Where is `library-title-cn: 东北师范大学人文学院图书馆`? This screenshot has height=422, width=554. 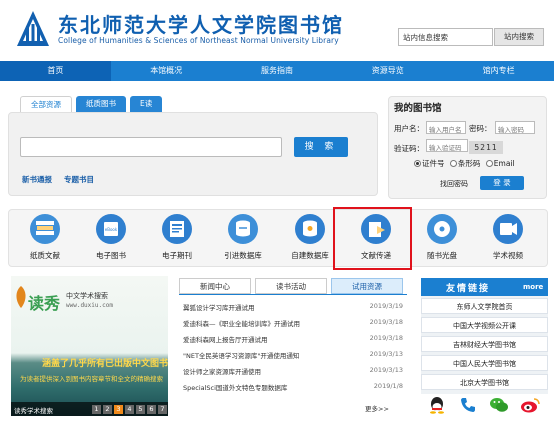 library-title-cn: 东北师范大学人文学院图书馆 is located at coordinates (201, 25).